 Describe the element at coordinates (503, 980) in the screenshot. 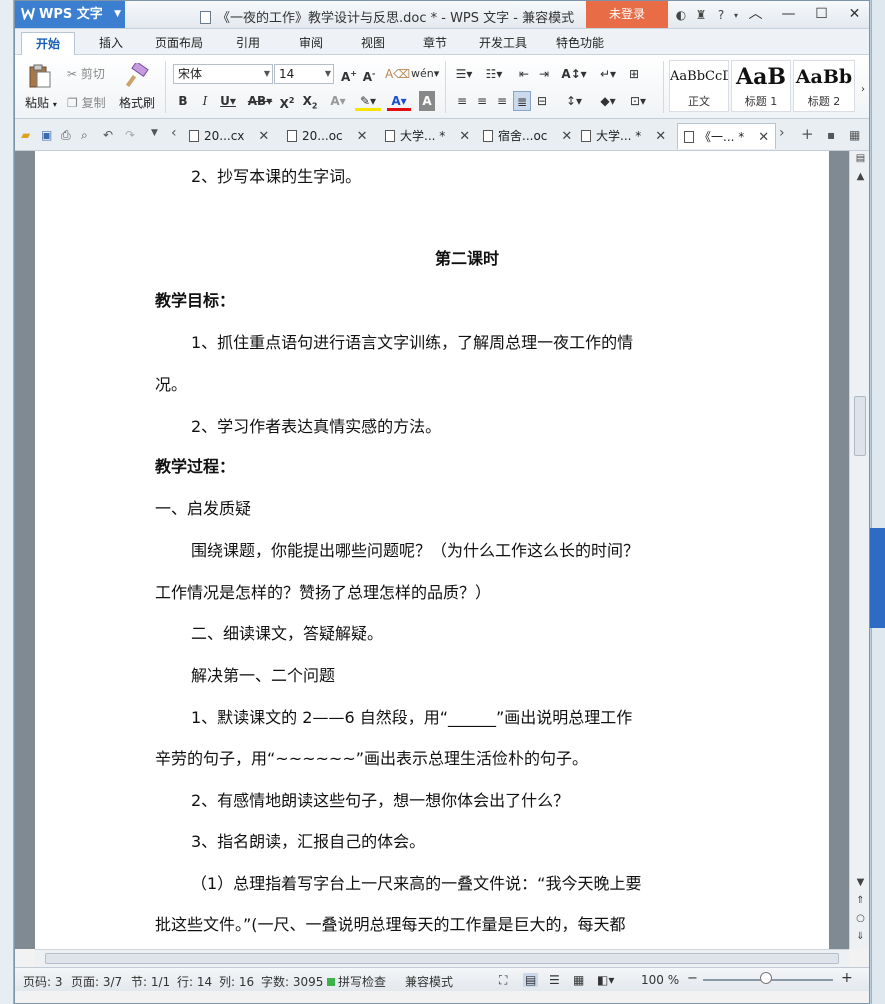

I see `full-screen-icon: ⛶` at that location.